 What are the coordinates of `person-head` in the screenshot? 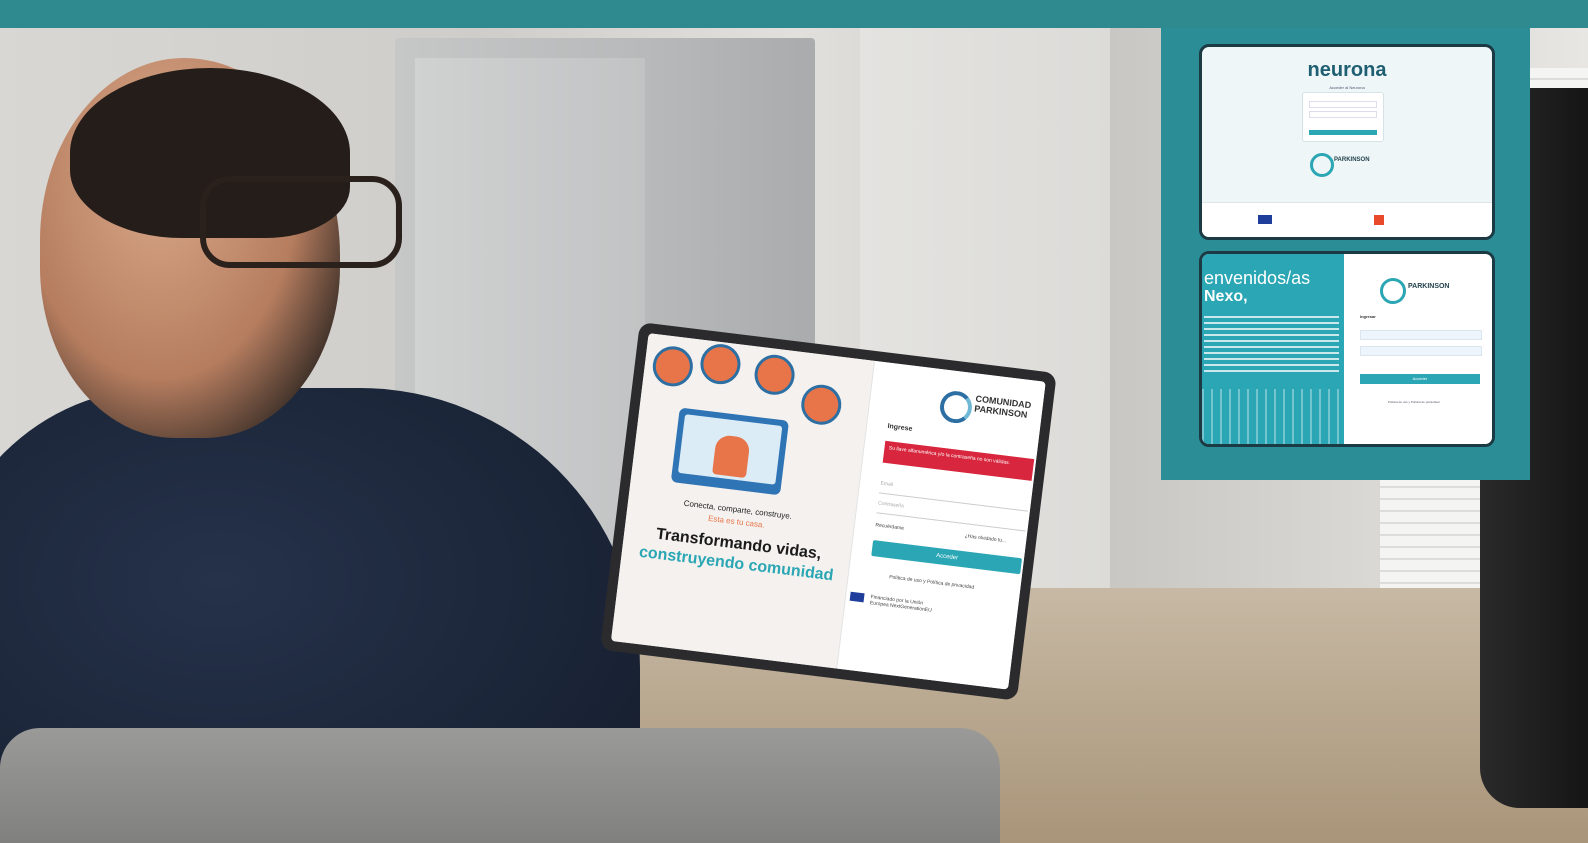 It's located at (221, 248).